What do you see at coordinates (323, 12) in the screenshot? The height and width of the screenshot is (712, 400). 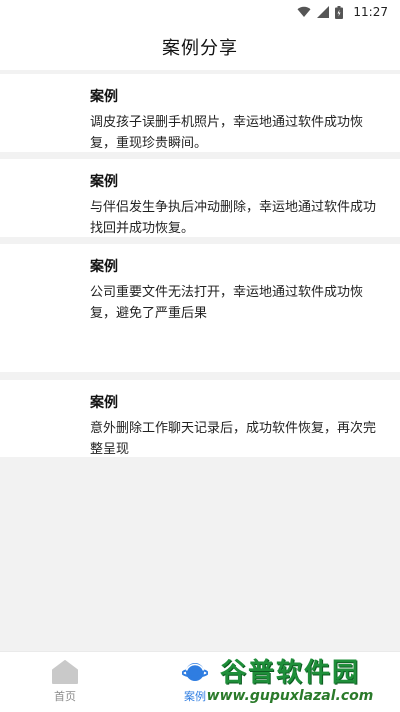 I see `signal-icon` at bounding box center [323, 12].